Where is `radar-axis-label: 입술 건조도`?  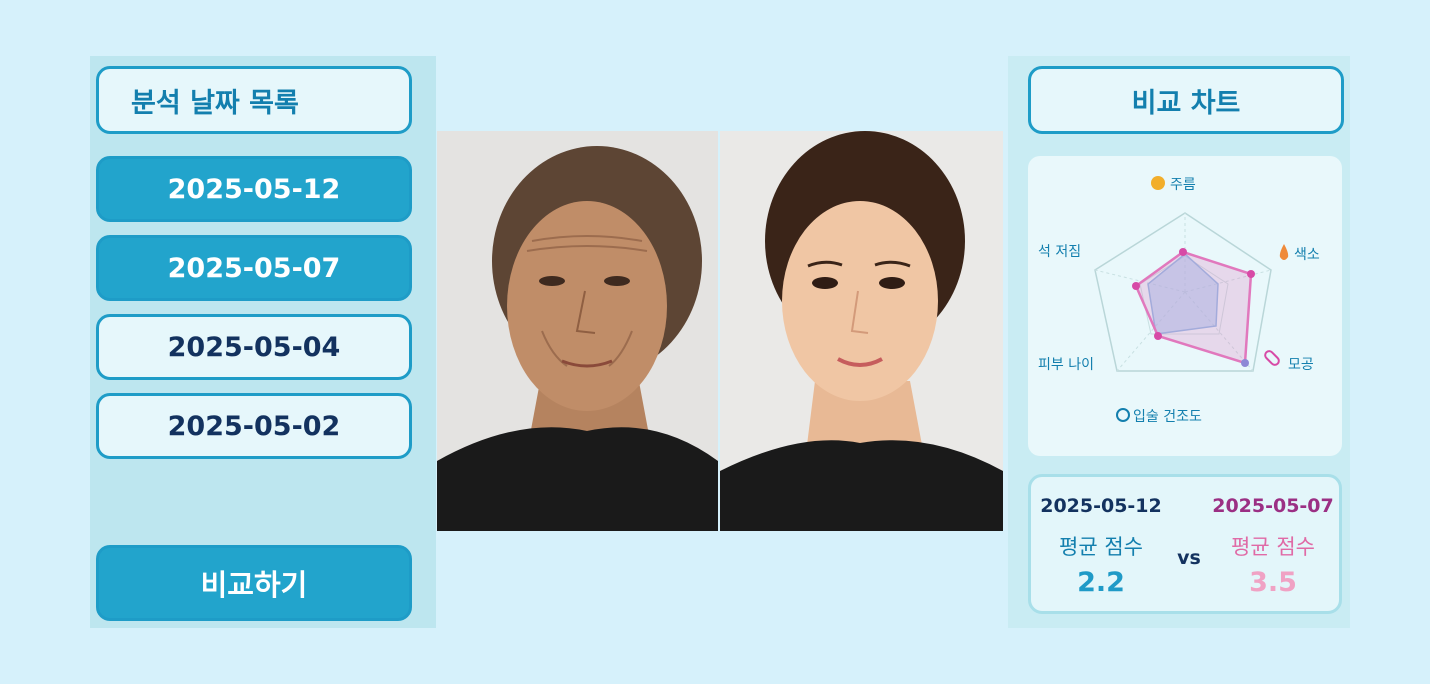 radar-axis-label: 입술 건조도 is located at coordinates (1167, 417).